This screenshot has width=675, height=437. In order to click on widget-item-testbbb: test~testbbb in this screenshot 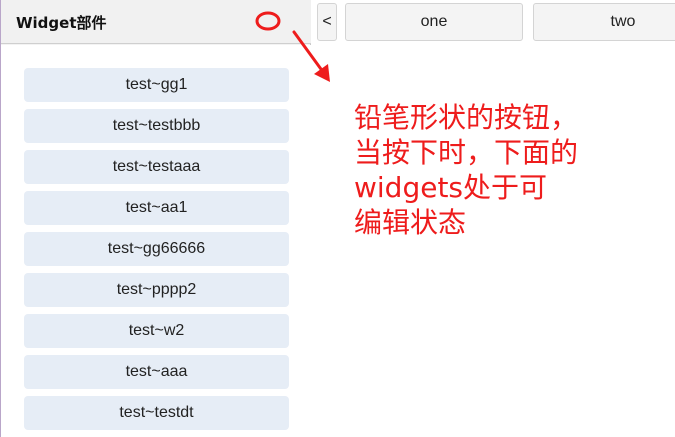, I will do `click(156, 126)`.